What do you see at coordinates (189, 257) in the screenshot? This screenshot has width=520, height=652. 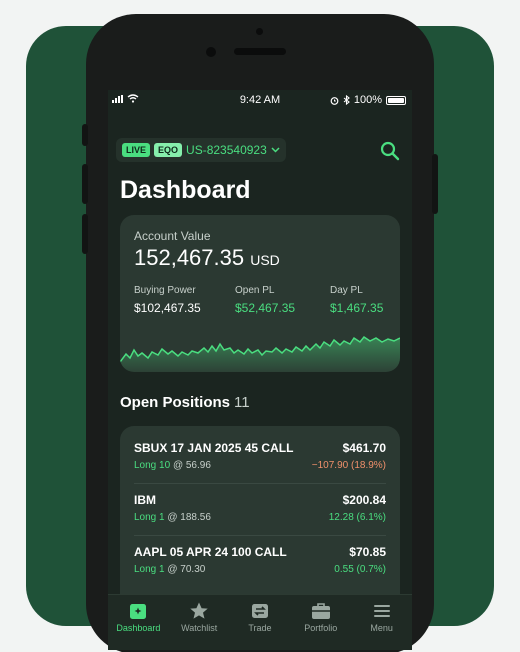 I see `account-value-amount: 152,467.35` at bounding box center [189, 257].